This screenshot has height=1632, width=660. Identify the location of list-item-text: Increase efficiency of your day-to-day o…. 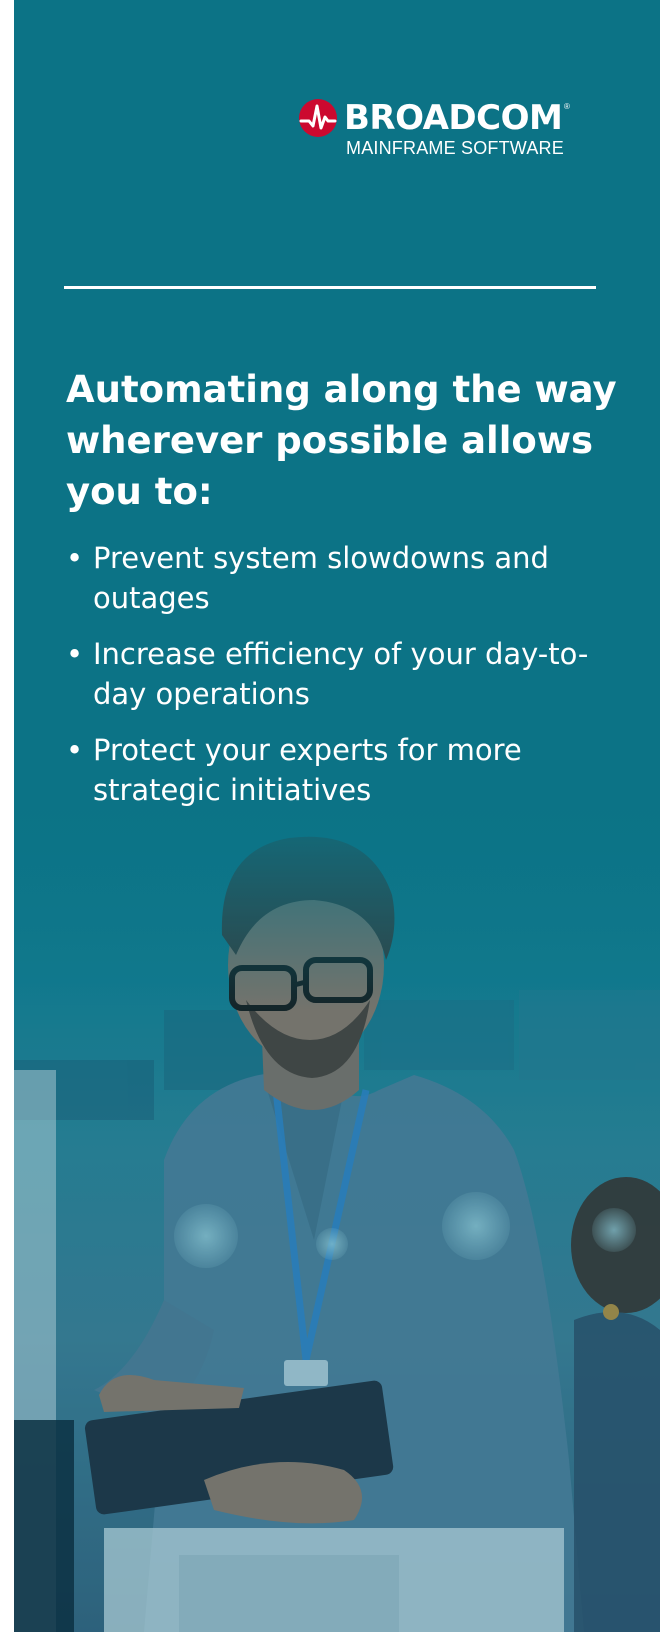
(341, 674).